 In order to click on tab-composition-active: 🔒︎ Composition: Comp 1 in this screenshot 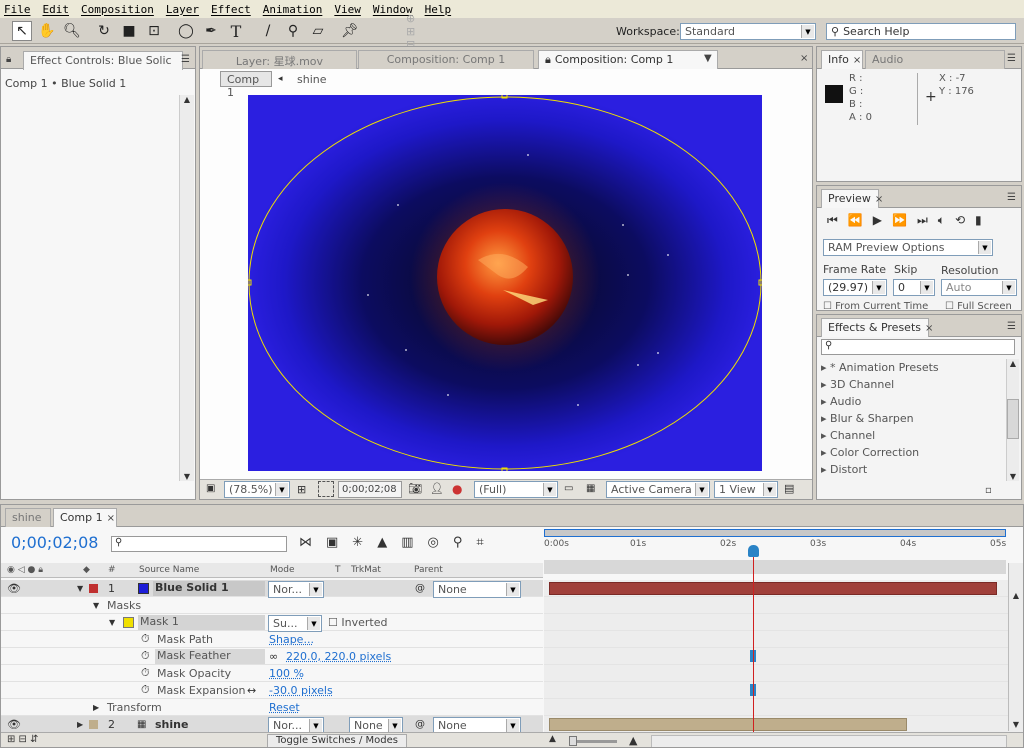, I will do `click(628, 59)`.